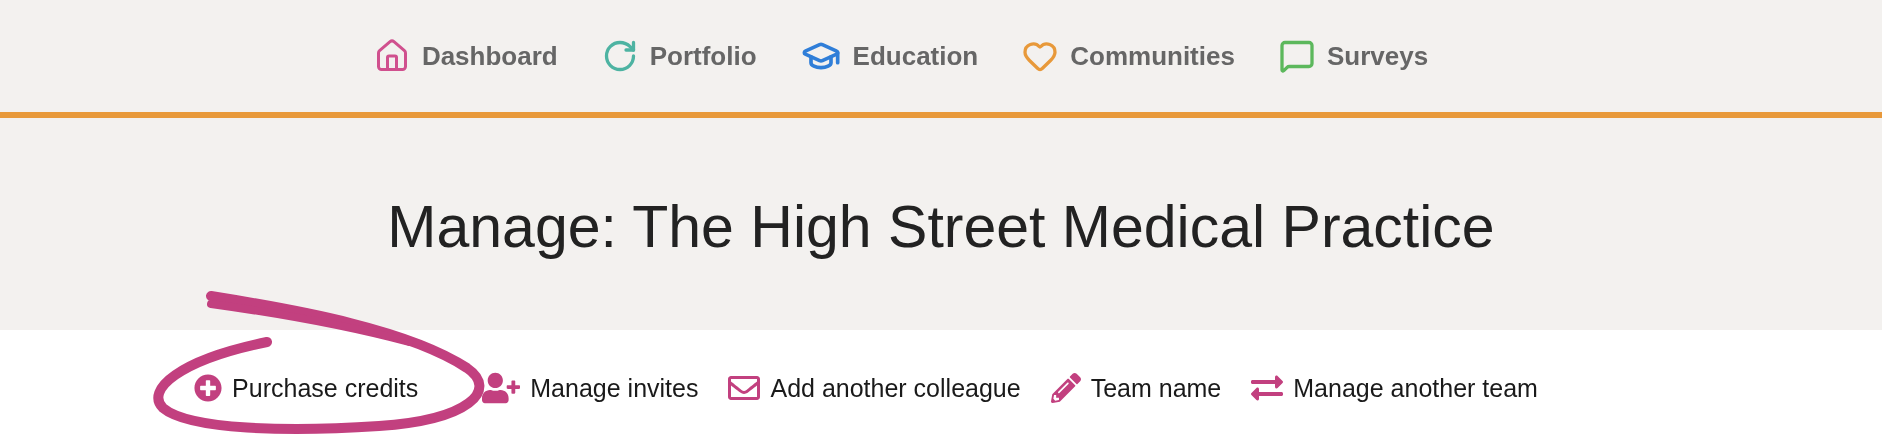 The height and width of the screenshot is (446, 1882). Describe the element at coordinates (1128, 56) in the screenshot. I see `nav-link: Communities` at that location.